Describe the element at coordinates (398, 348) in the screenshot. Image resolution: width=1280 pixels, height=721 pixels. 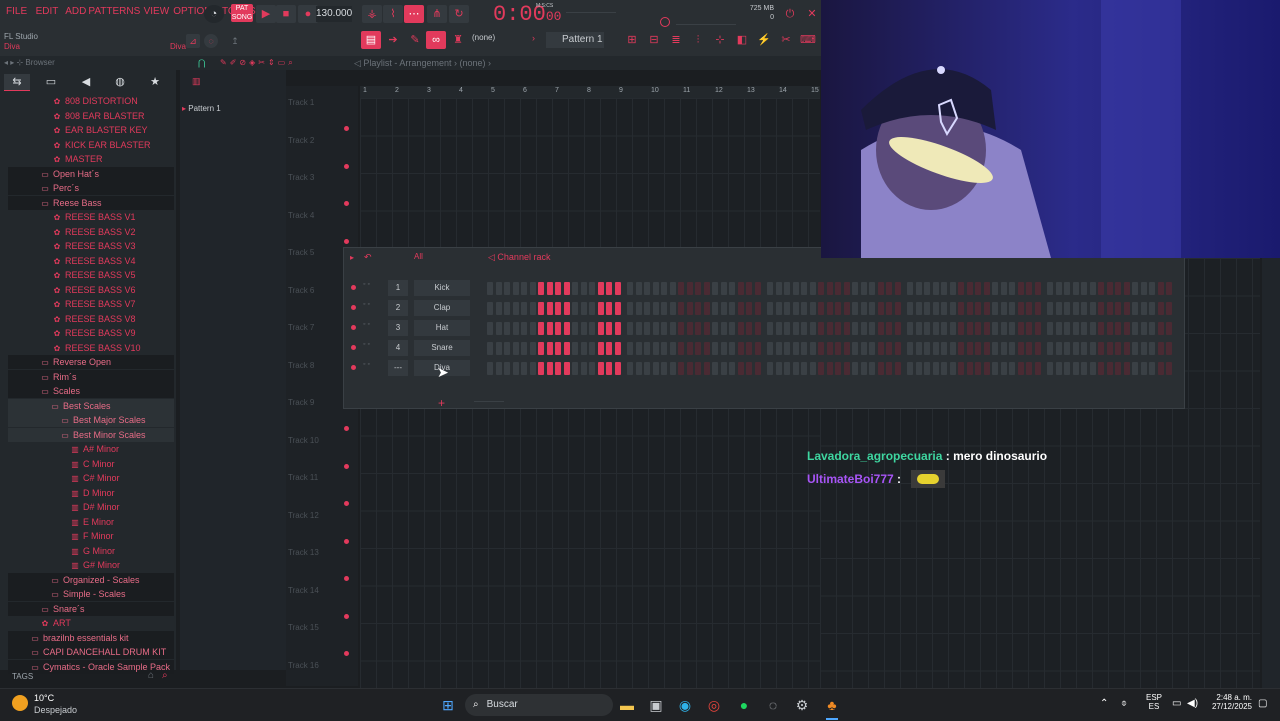
I see `channel-mixer-track: 4` at that location.